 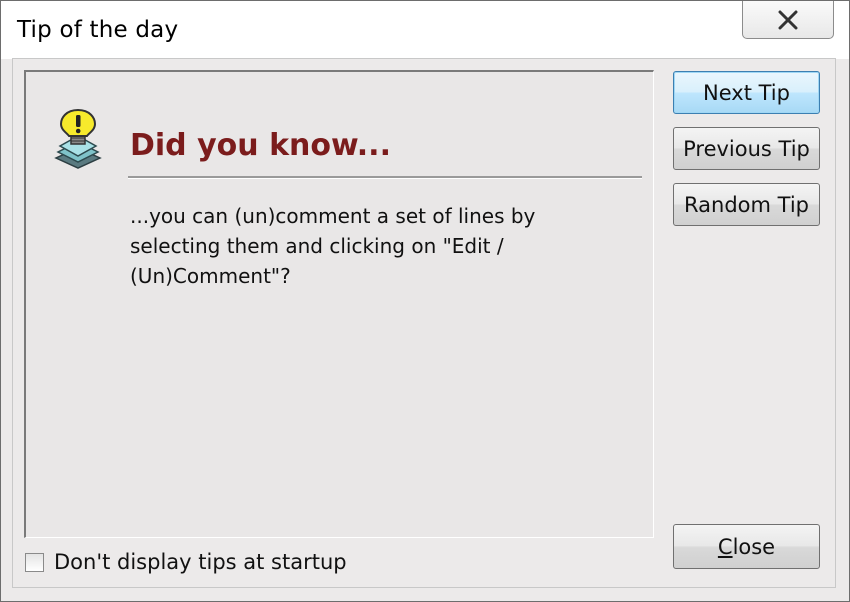 What do you see at coordinates (746, 92) in the screenshot?
I see `next-tip-button: Next Tip` at bounding box center [746, 92].